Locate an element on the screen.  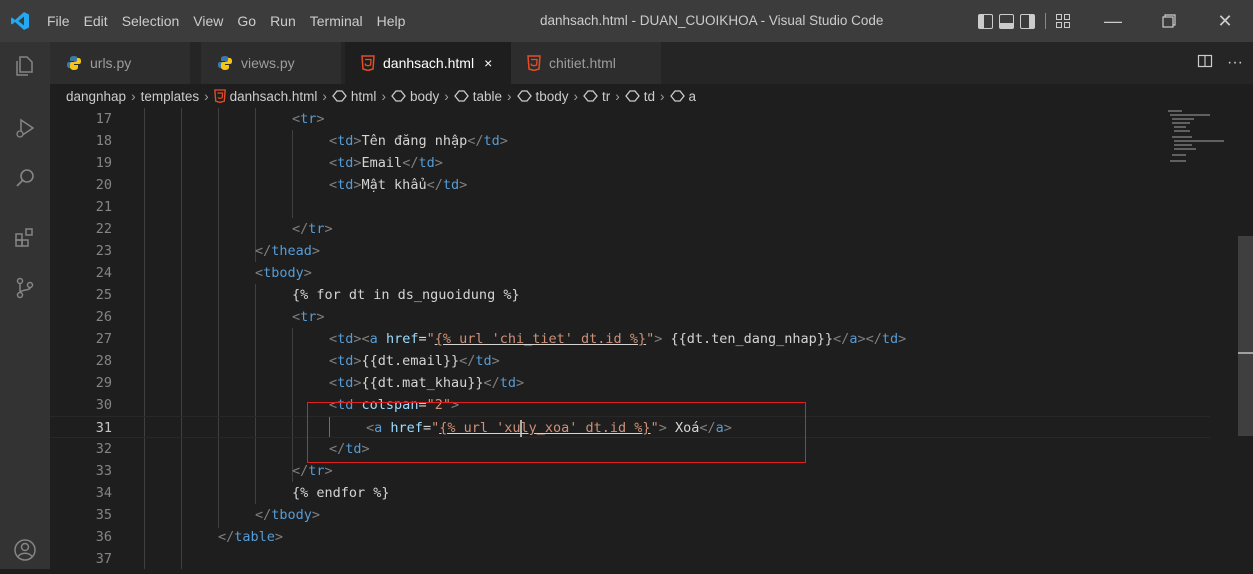
username-expr: {{dt.ten_dang_nhap}} is located at coordinates (748, 339).